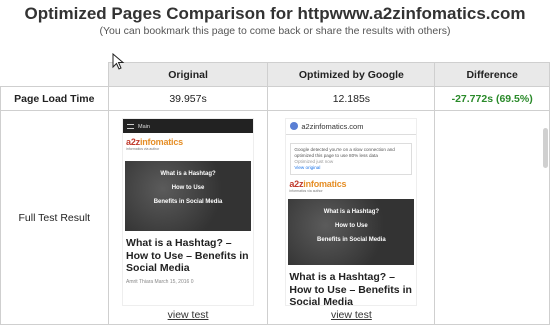 The height and width of the screenshot is (331, 550). What do you see at coordinates (351, 168) in the screenshot?
I see `view-original-link: View original` at bounding box center [351, 168].